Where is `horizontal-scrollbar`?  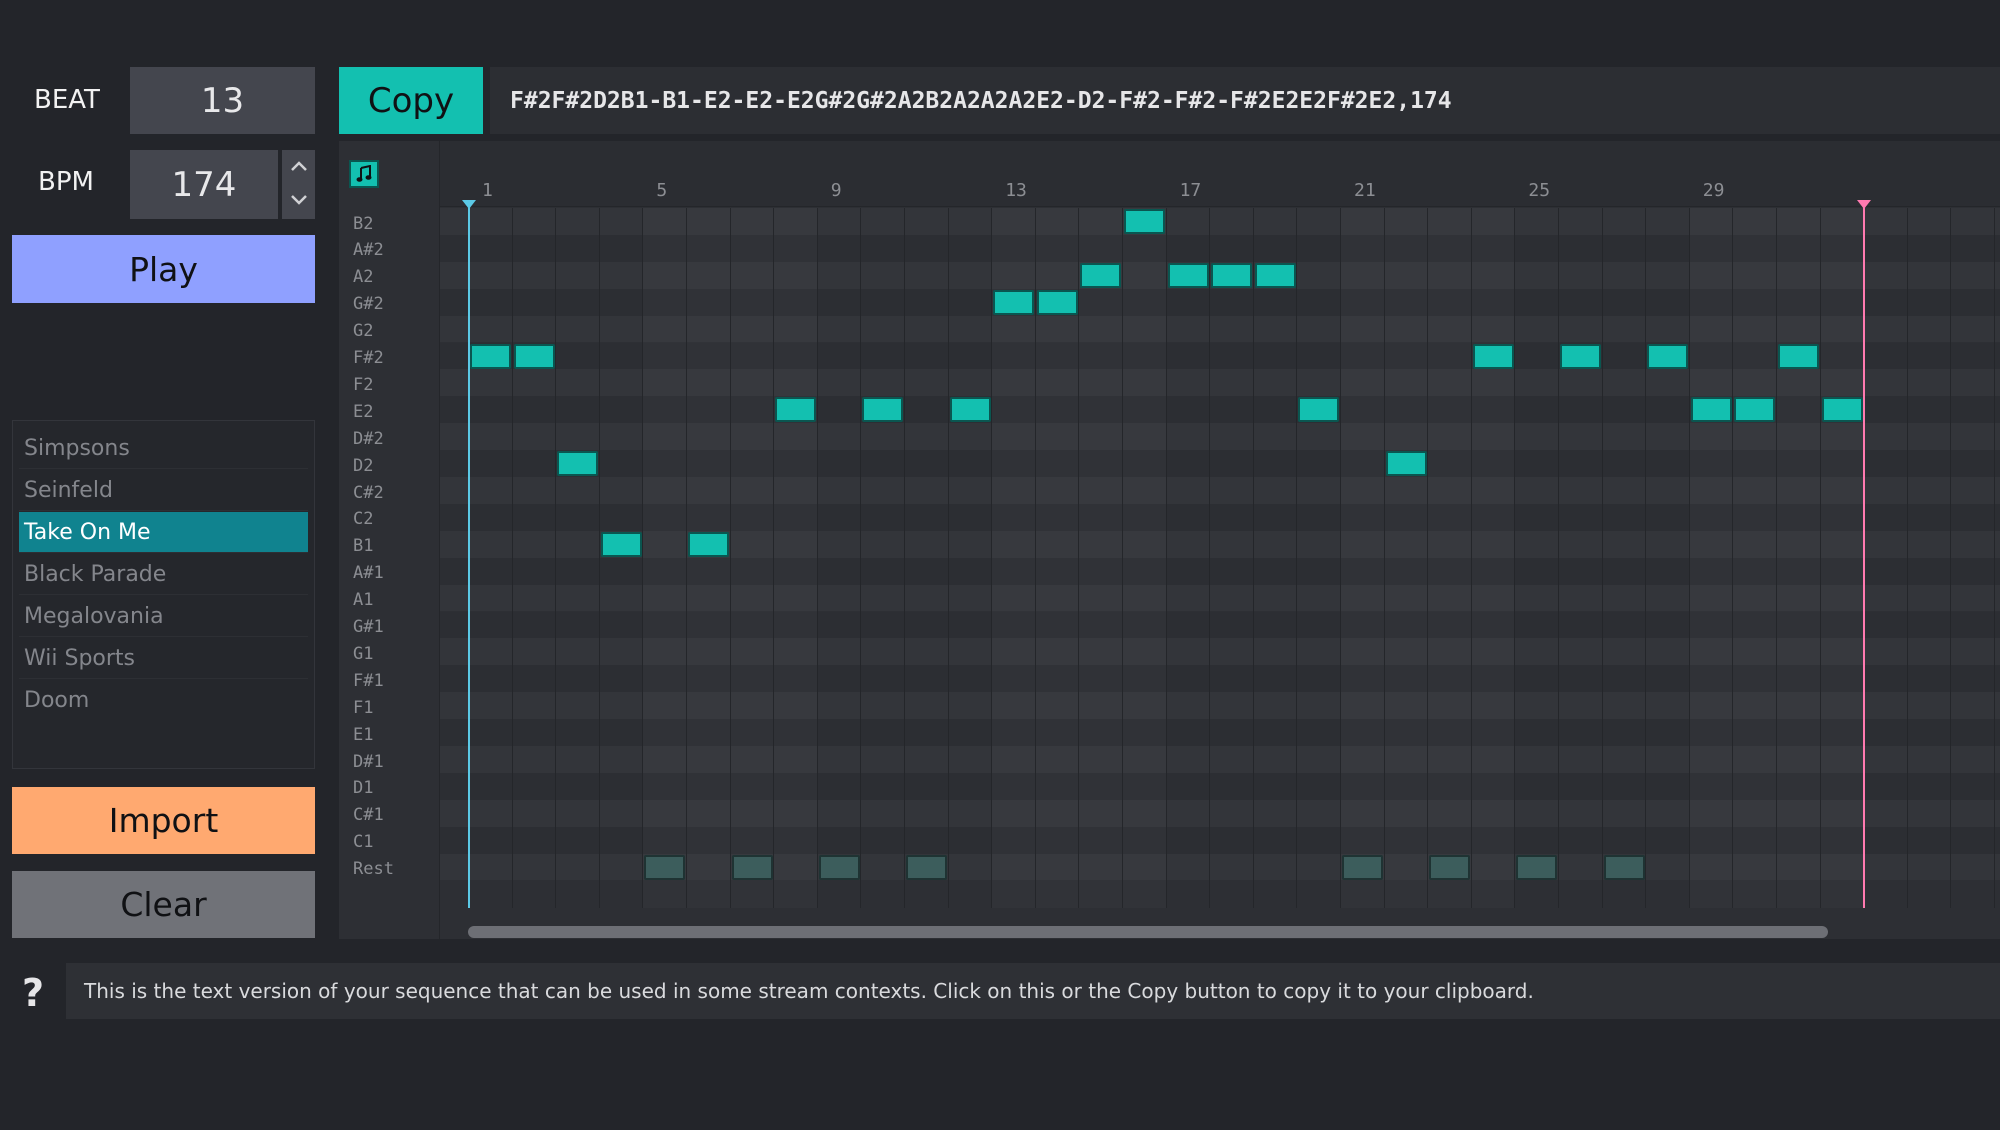 horizontal-scrollbar is located at coordinates (1148, 932).